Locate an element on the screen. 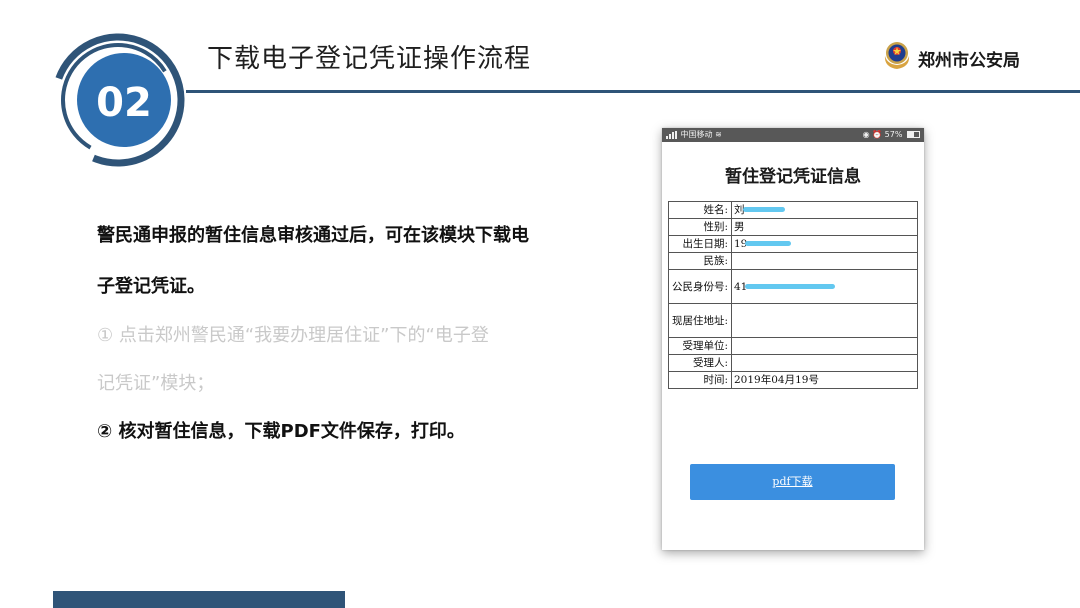 This screenshot has width=1080, height=608. header-divider is located at coordinates (633, 91).